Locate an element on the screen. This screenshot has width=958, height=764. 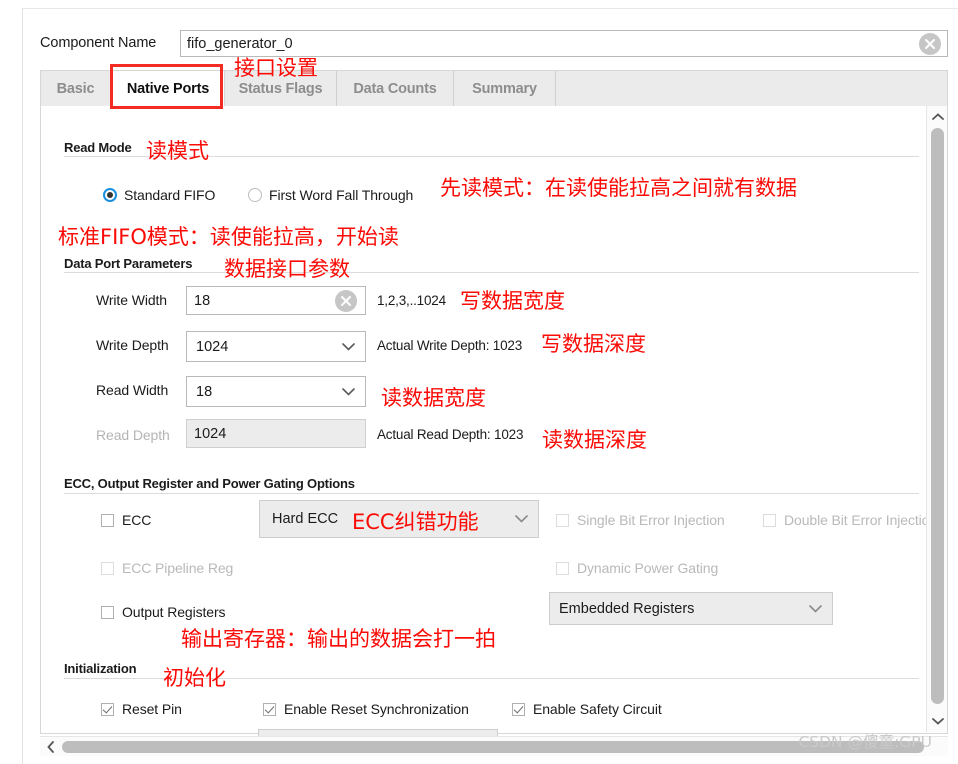
chevron-up-icon is located at coordinates (937, 117).